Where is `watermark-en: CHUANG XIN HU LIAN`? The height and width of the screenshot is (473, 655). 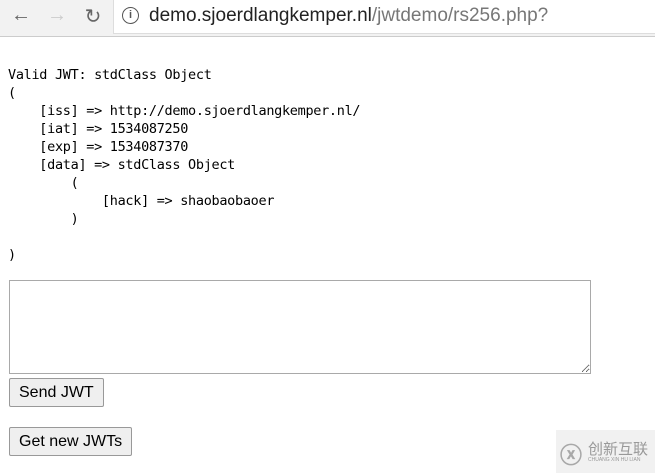
watermark-en: CHUANG XIN HU LIAN is located at coordinates (614, 460).